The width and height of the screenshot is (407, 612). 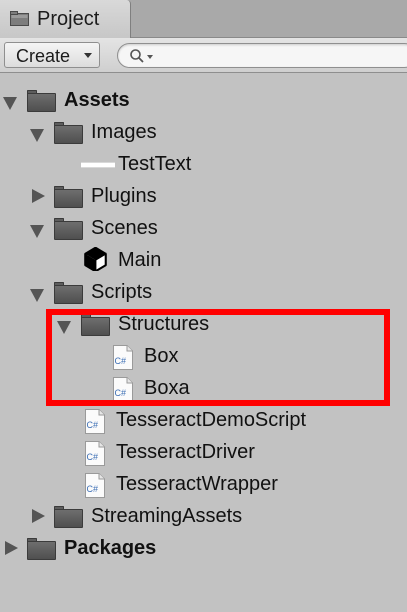 What do you see at coordinates (161, 356) in the screenshot?
I see `tree-item-label: Box` at bounding box center [161, 356].